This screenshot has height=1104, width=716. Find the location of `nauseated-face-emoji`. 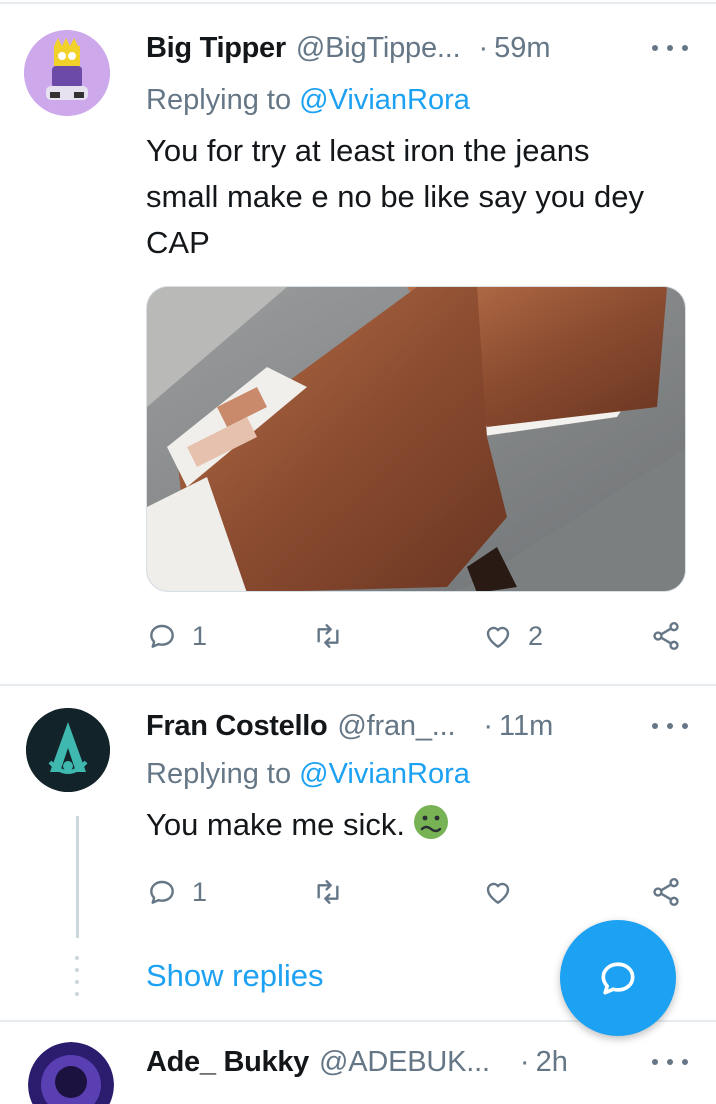

nauseated-face-emoji is located at coordinates (431, 822).